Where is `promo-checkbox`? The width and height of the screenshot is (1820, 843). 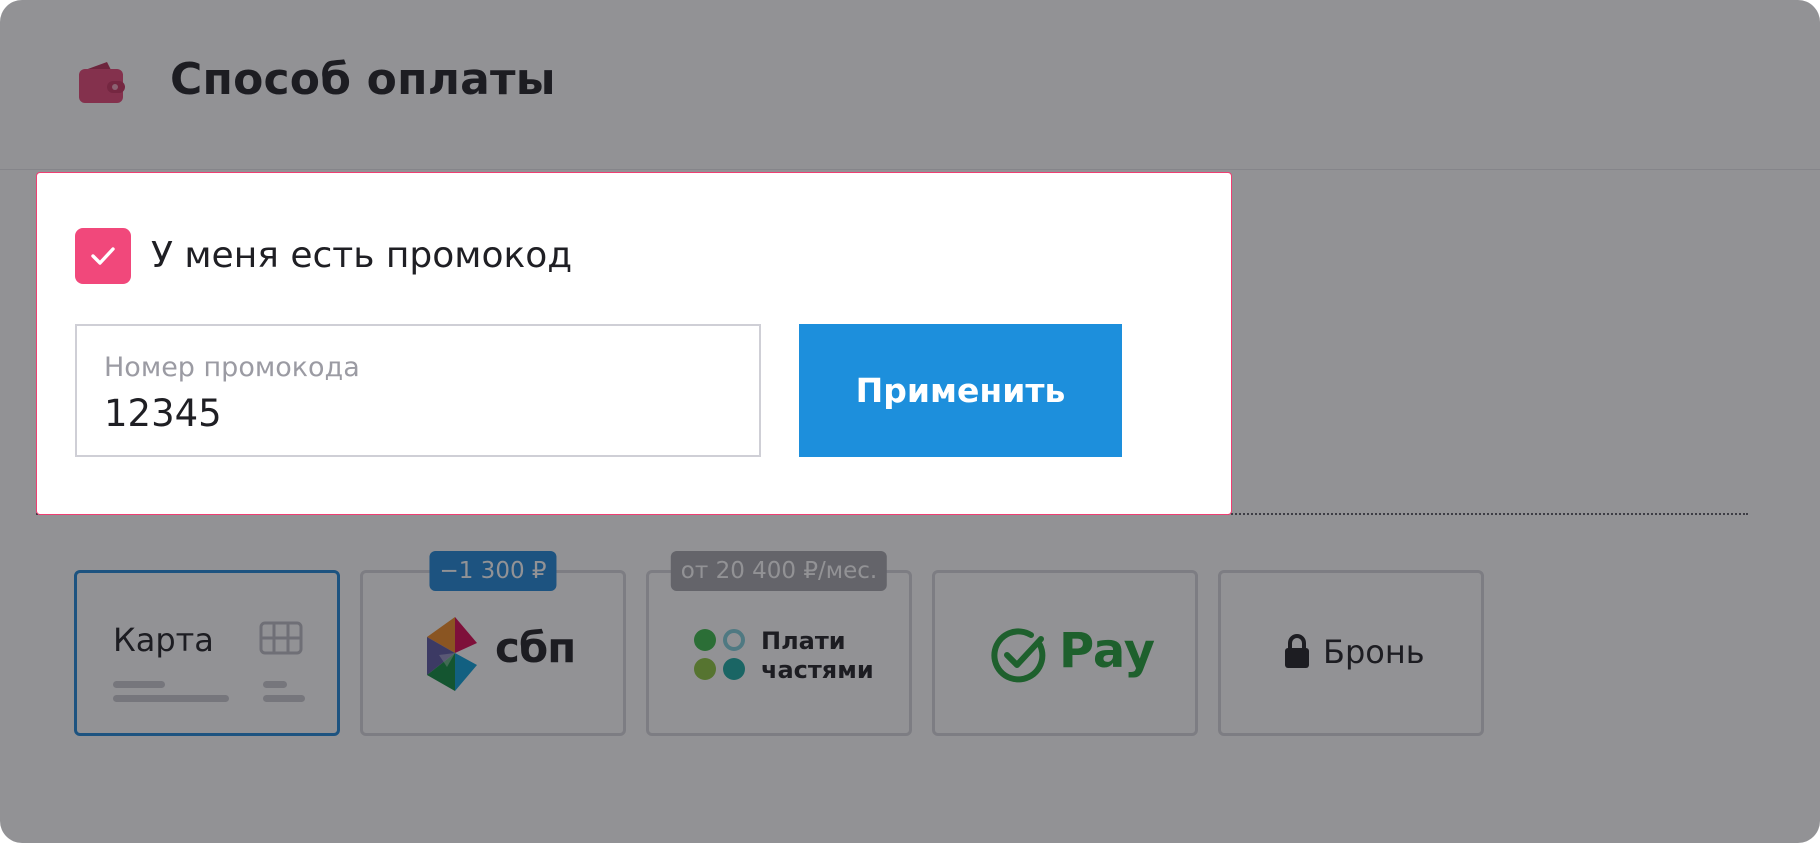
promo-checkbox is located at coordinates (103, 256).